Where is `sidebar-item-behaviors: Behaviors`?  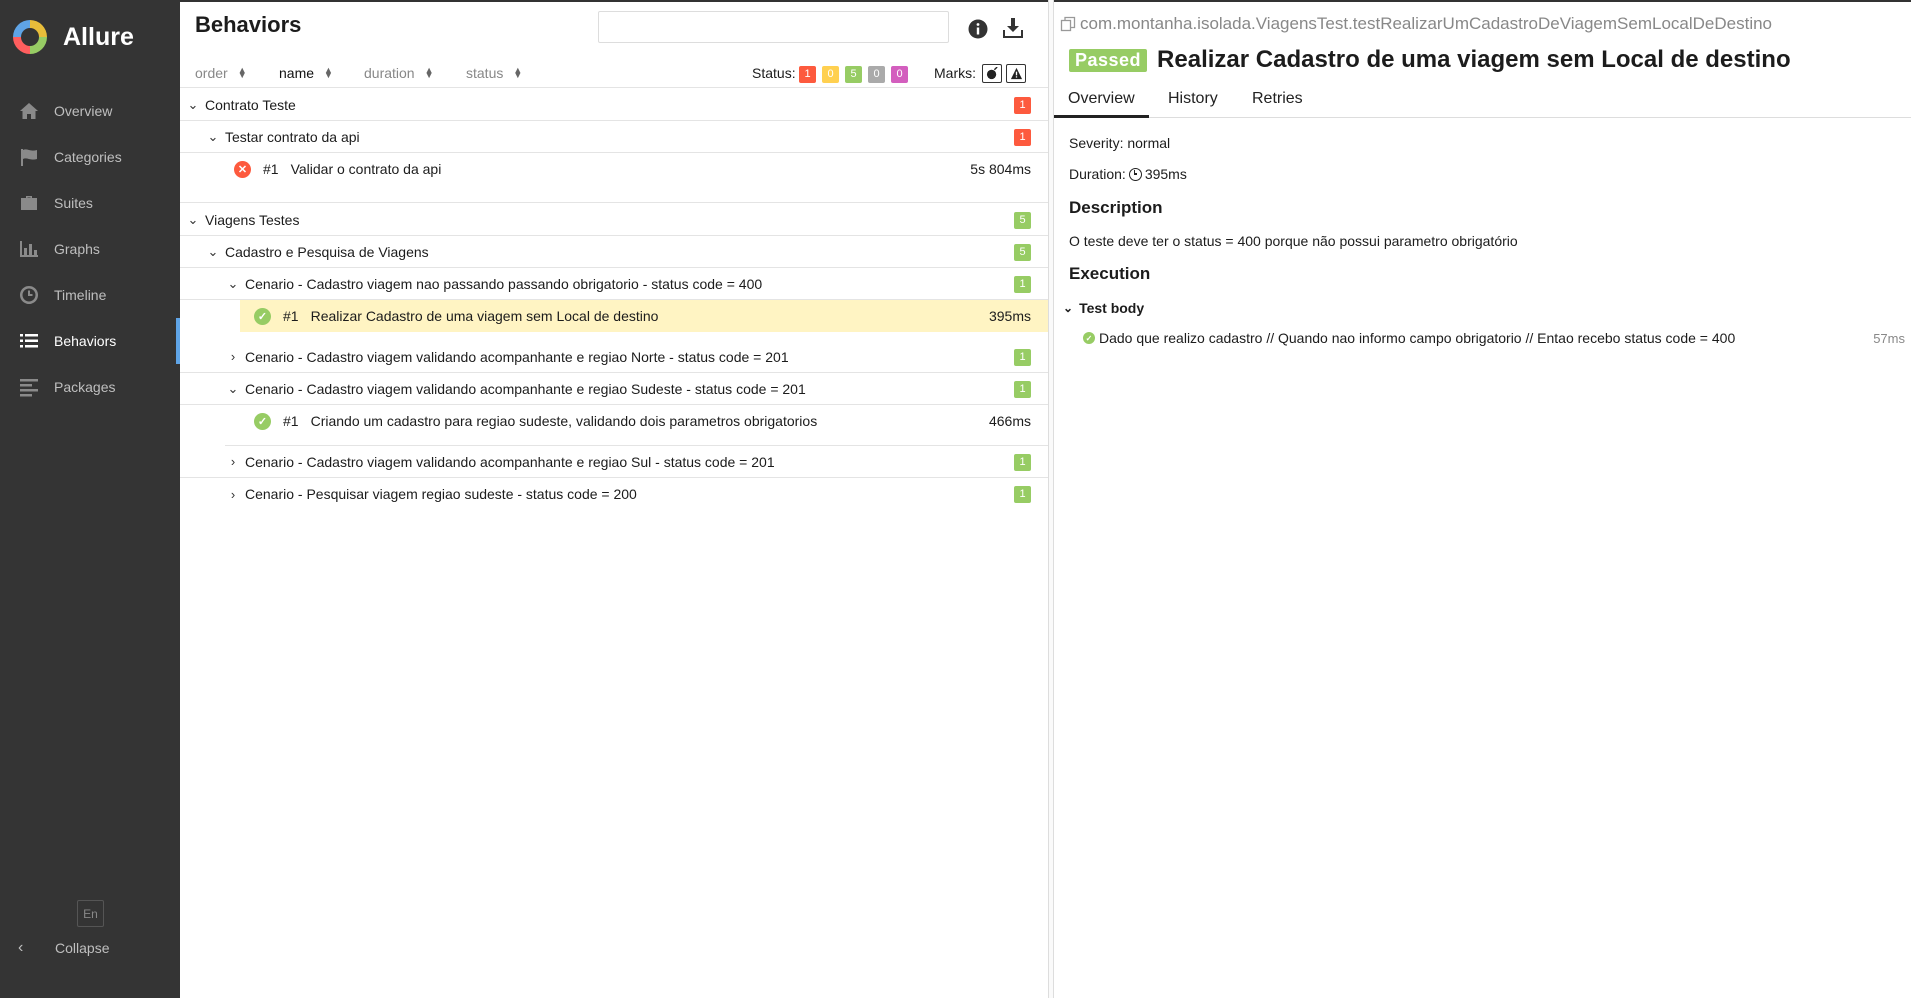
sidebar-item-behaviors: Behaviors is located at coordinates (90, 341).